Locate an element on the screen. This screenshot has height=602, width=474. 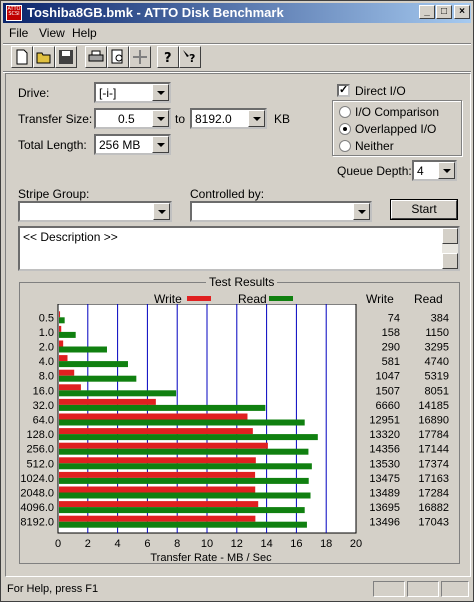
menu-help: Help is located at coordinates (84, 33).